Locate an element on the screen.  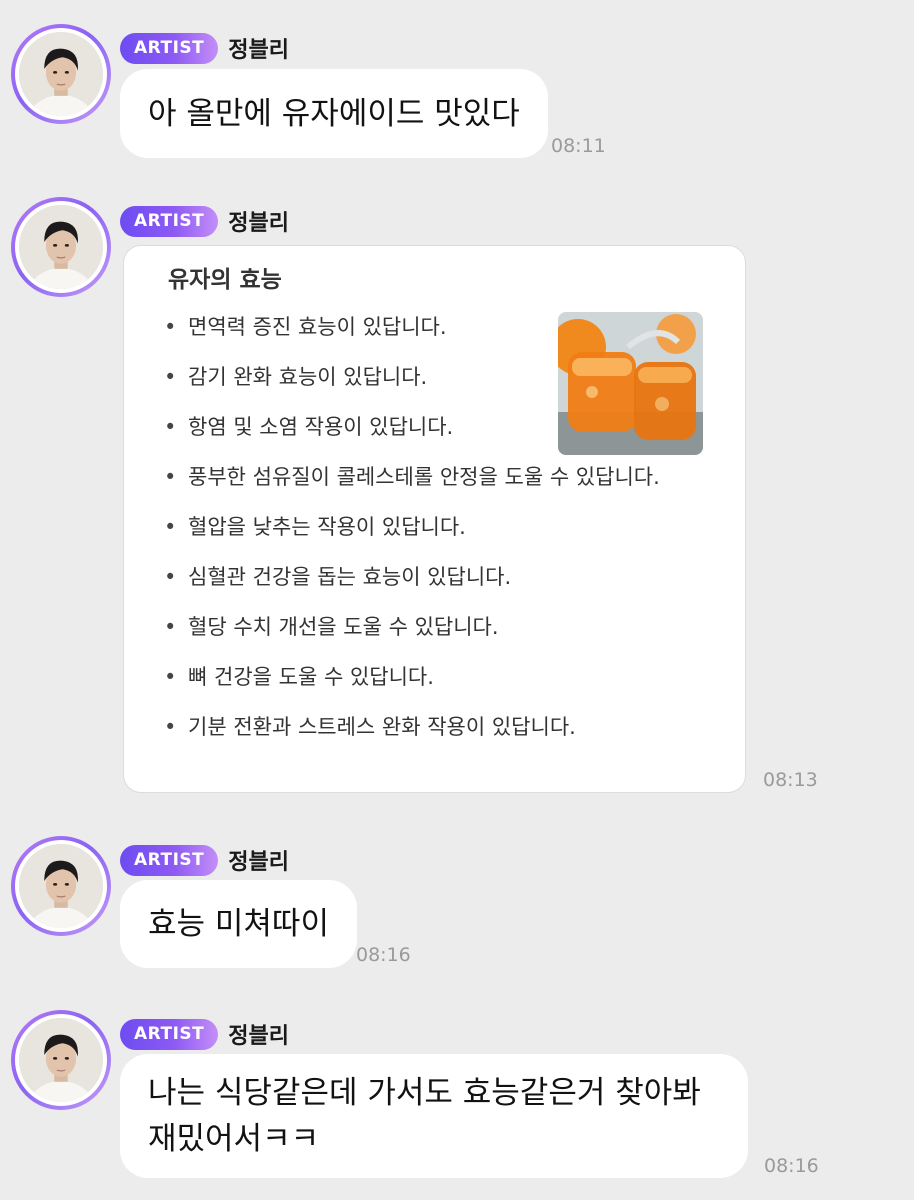
list-item: 항염 및 소염 작용이 있답니다. is located at coordinates (354, 427).